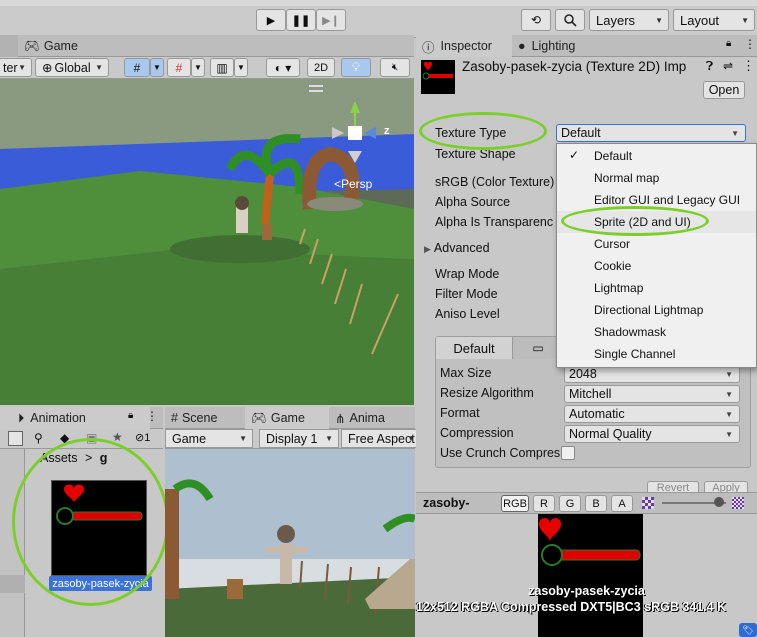 Image resolution: width=757 pixels, height=637 pixels. I want to click on menu-item-cursor: Cursor, so click(656, 244).